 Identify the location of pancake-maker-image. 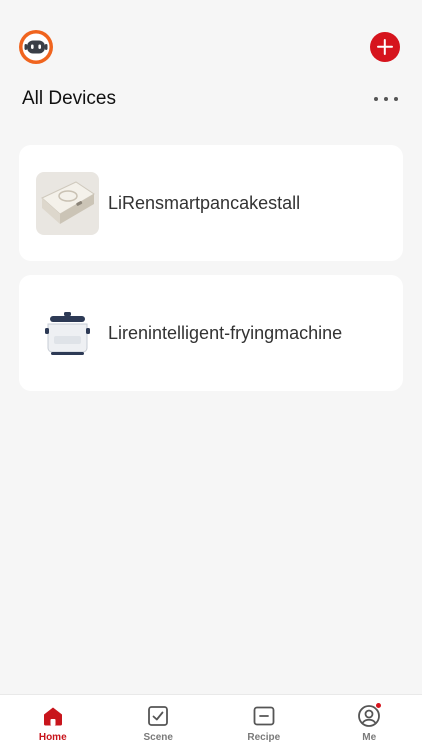
(67, 203).